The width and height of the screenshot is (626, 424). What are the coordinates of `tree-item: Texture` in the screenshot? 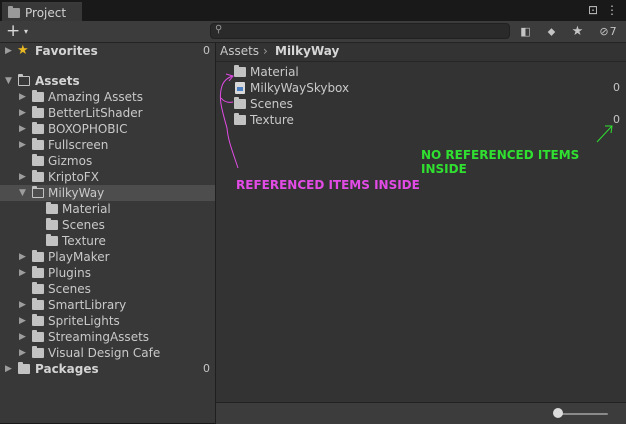 It's located at (107, 241).